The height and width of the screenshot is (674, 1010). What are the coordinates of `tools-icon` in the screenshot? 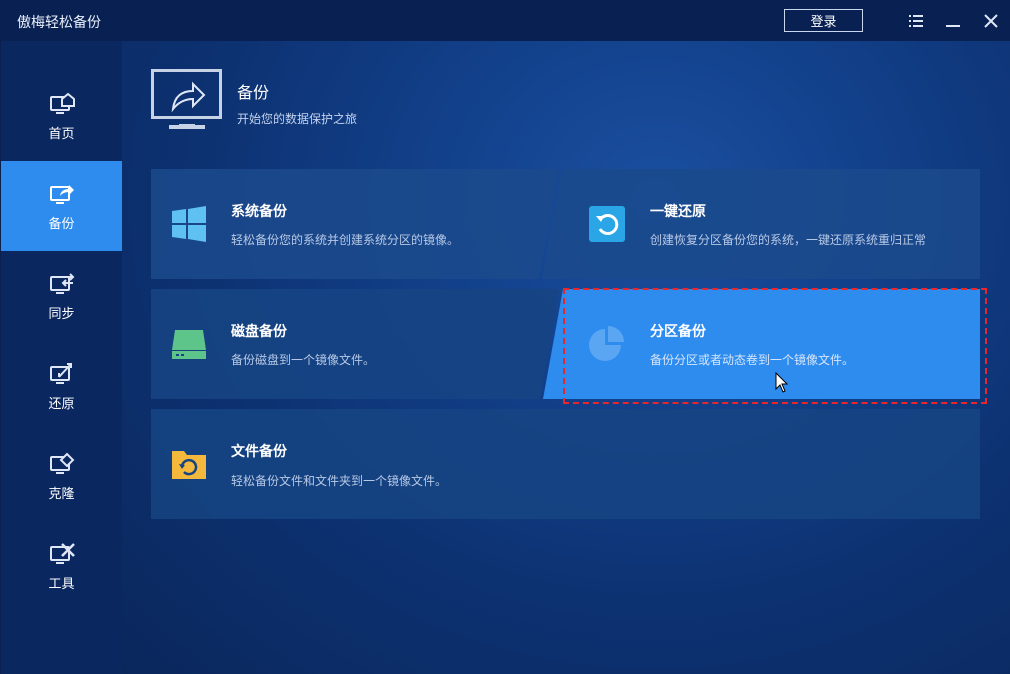 It's located at (62, 553).